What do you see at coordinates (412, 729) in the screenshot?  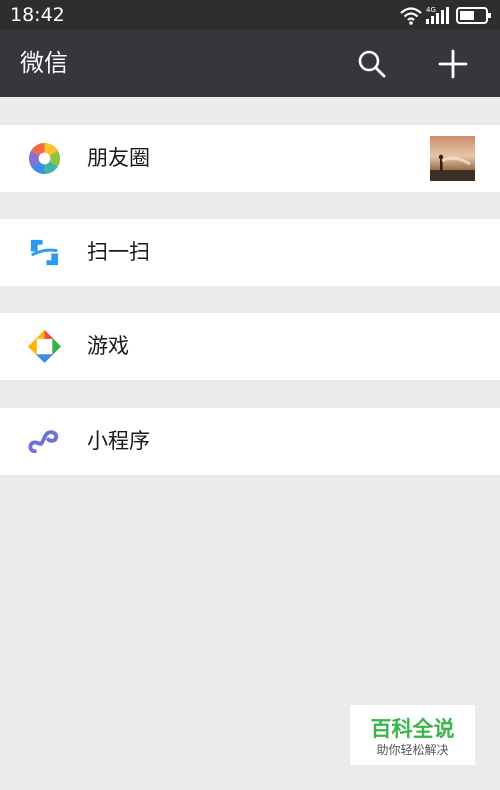 I see `watermark-title: 百科全说` at bounding box center [412, 729].